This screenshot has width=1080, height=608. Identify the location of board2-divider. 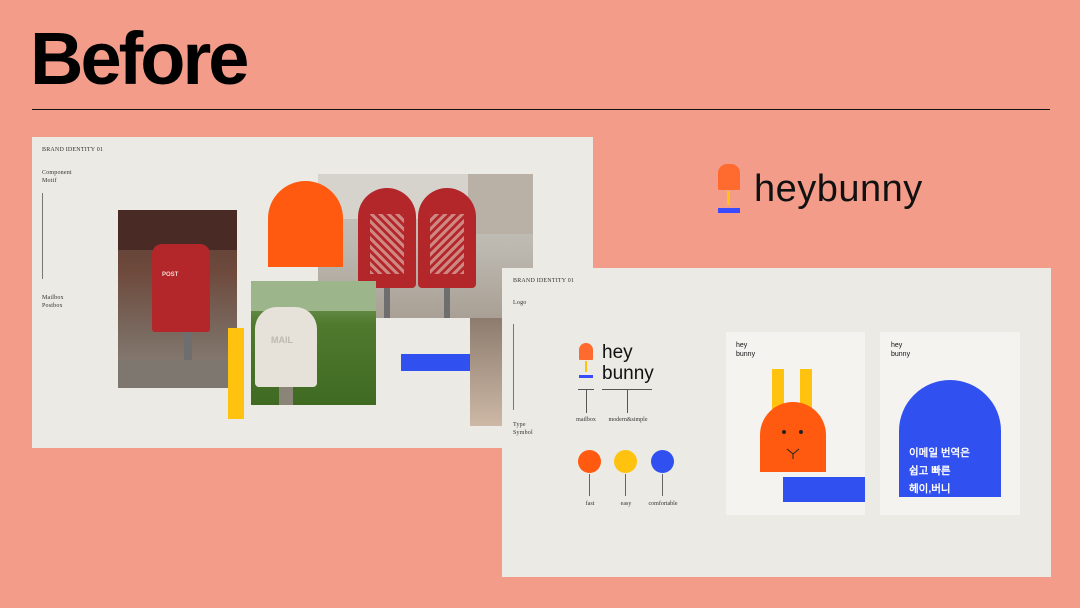
(513, 367).